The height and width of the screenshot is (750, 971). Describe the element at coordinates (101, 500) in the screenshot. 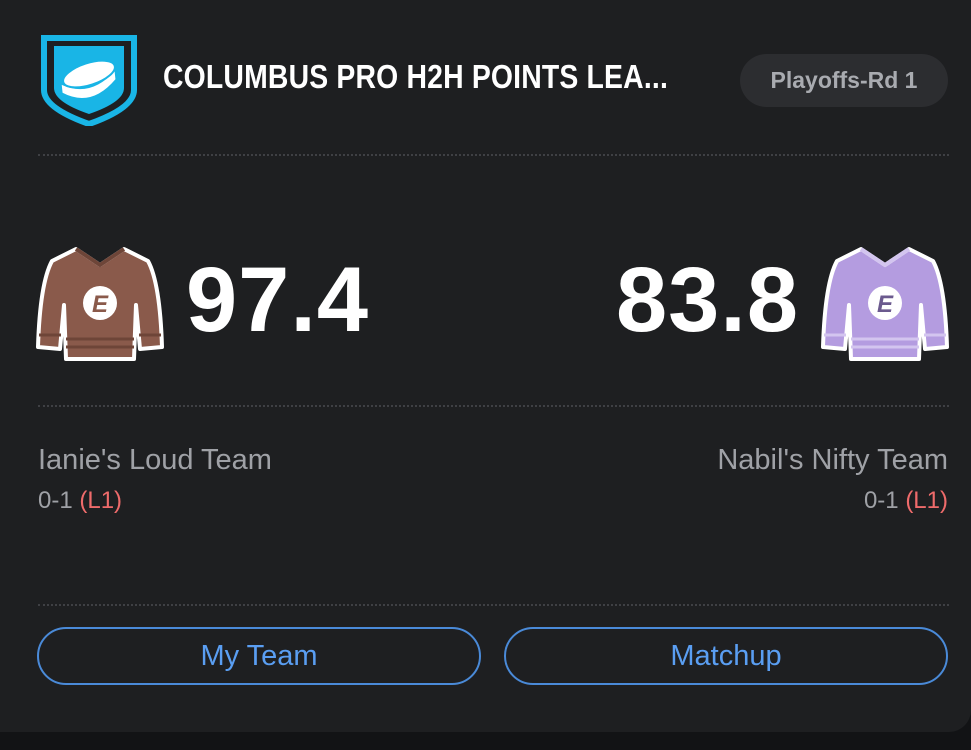

I see `home-streak: (L1)` at that location.